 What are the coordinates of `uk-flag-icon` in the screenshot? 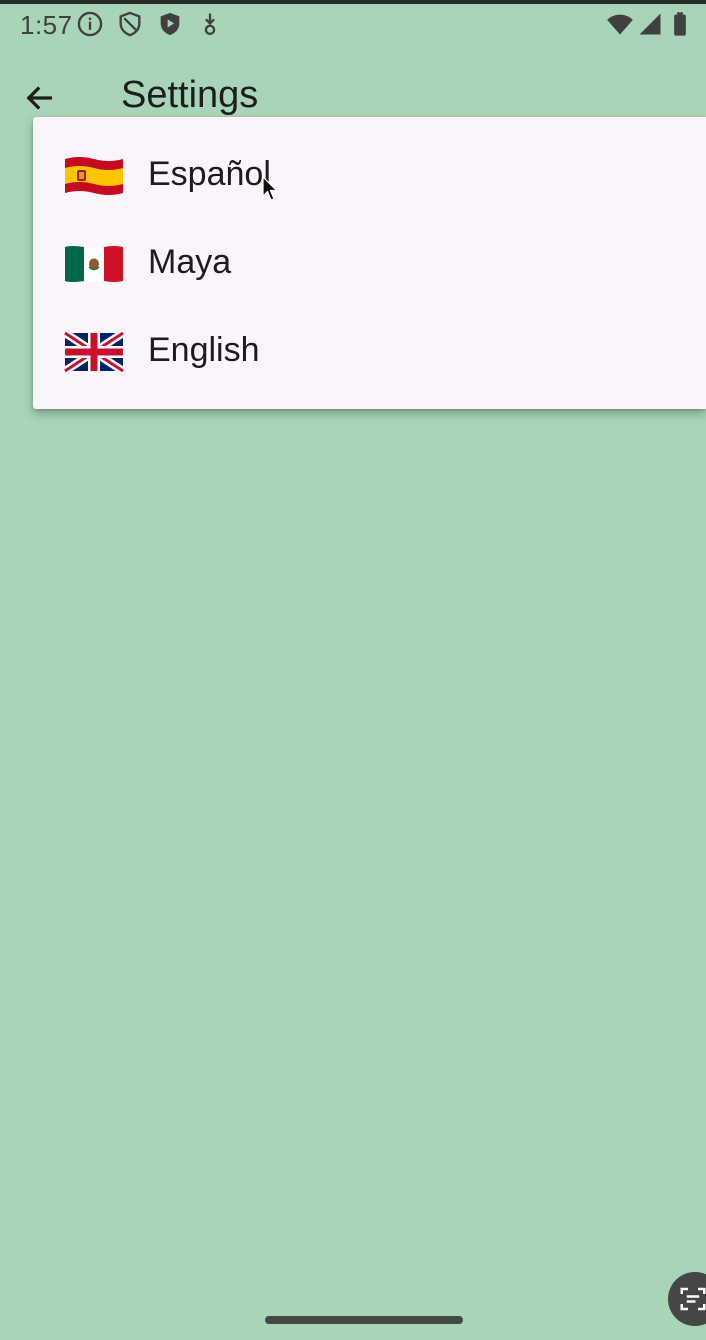 It's located at (94, 352).